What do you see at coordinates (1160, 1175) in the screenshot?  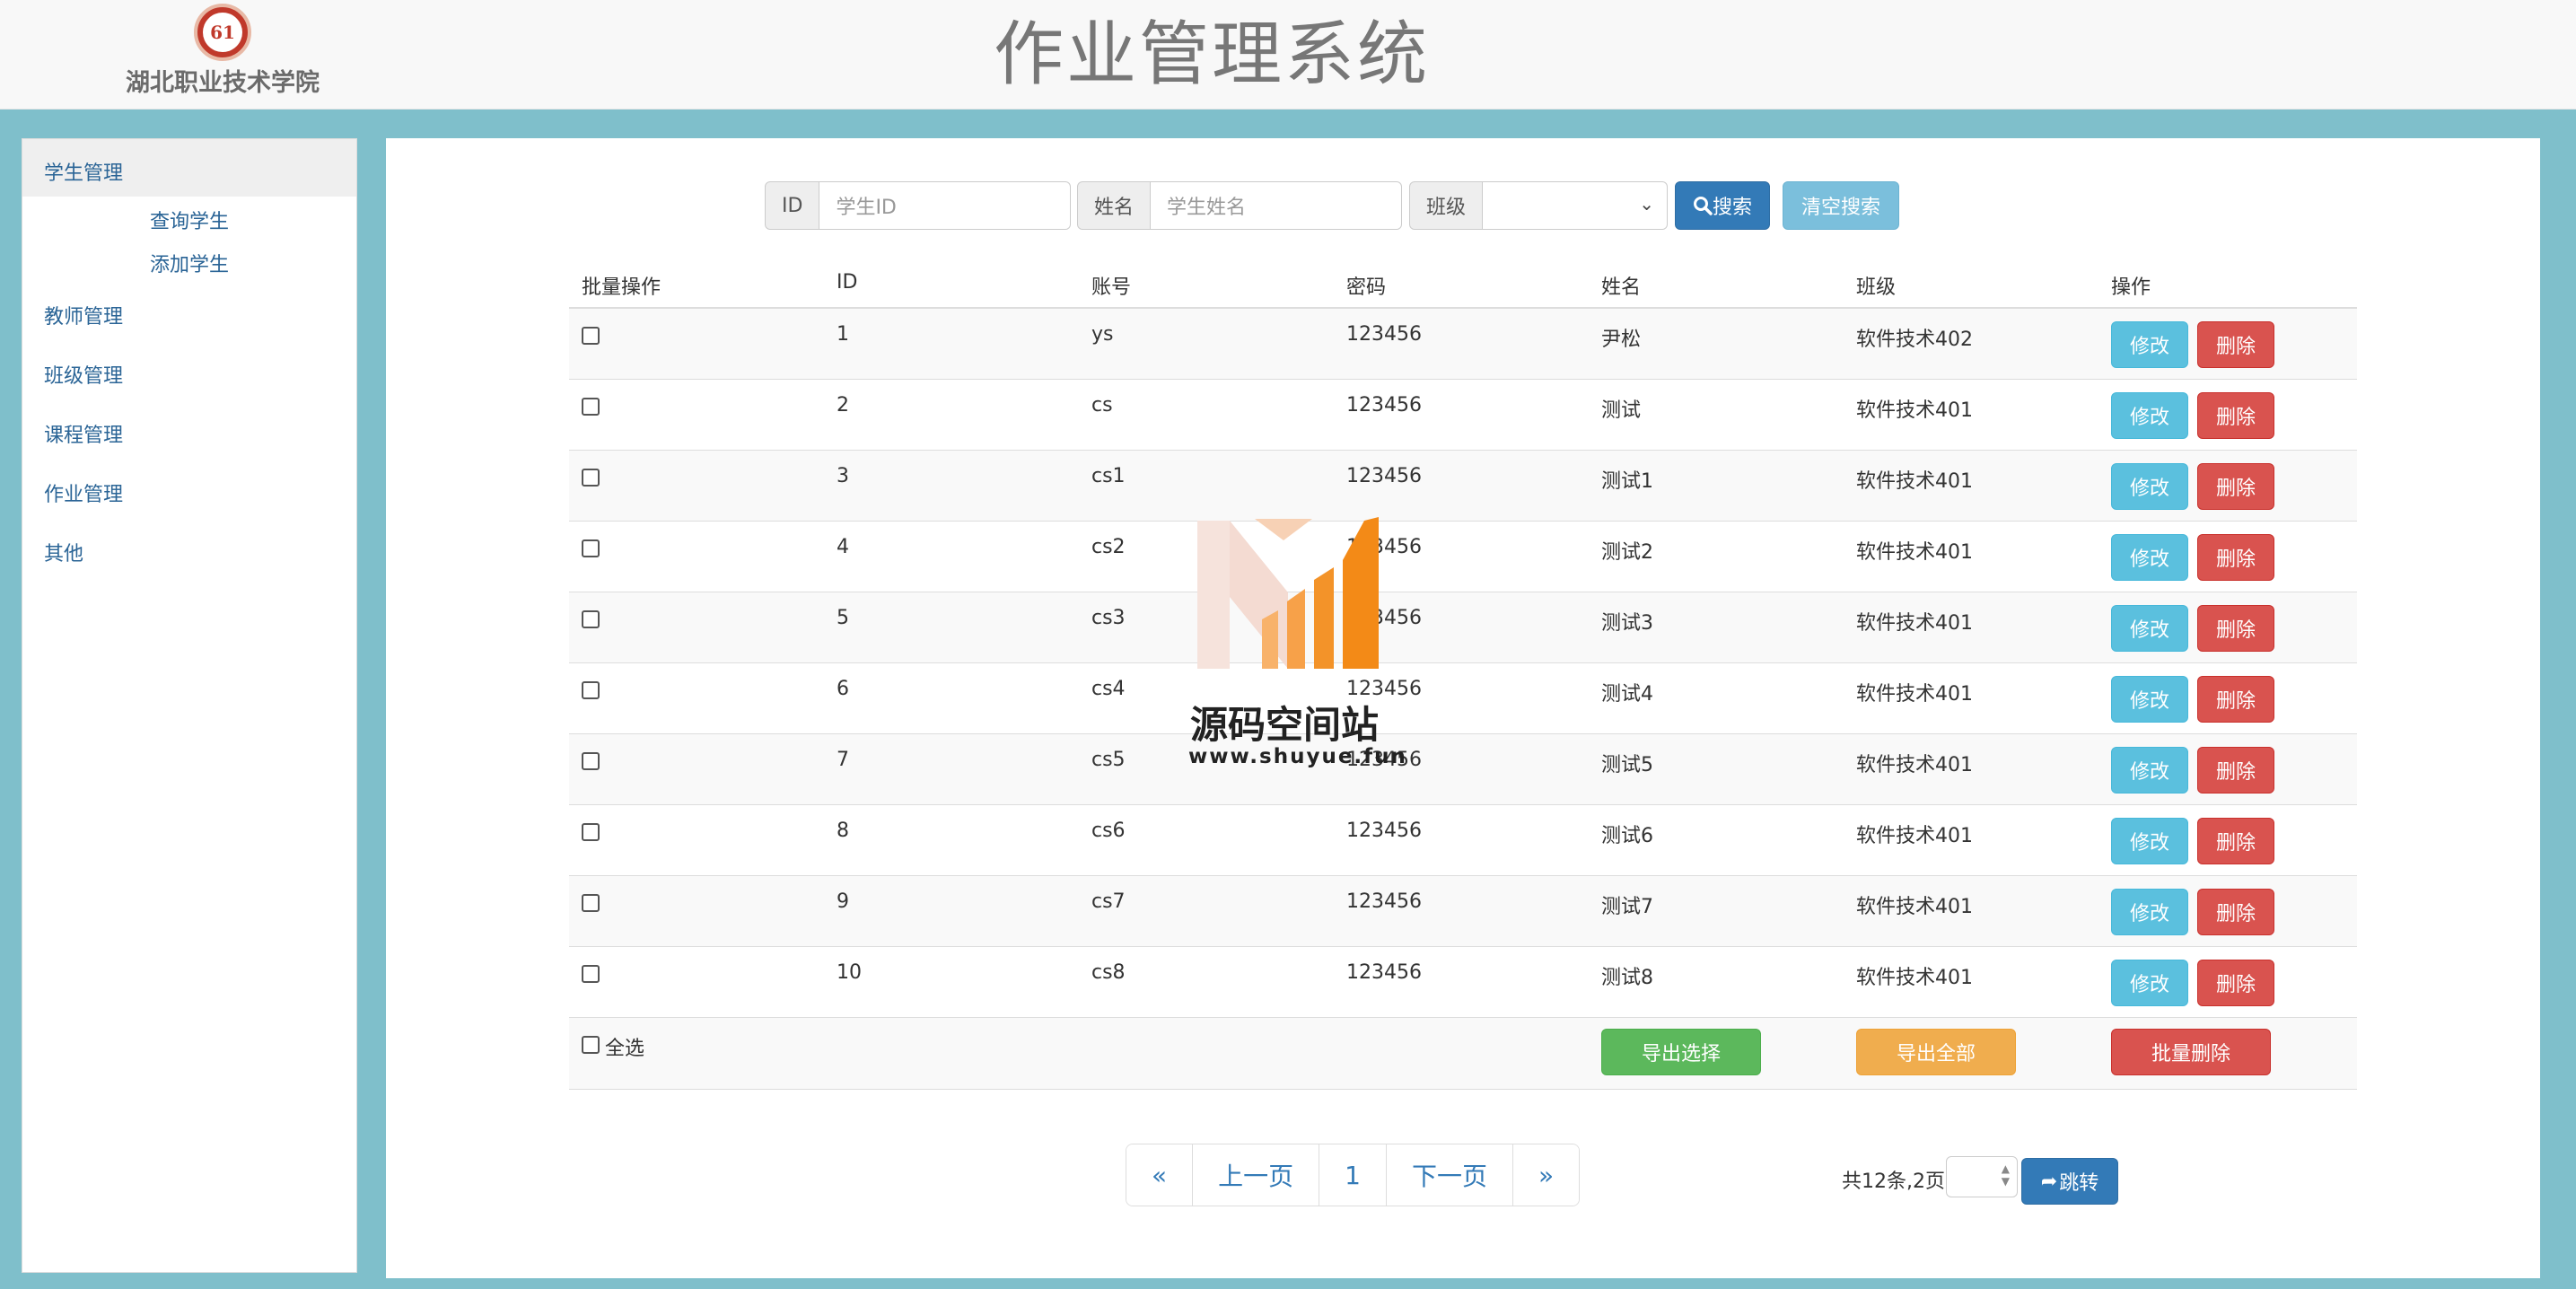 I see `page-first: «` at bounding box center [1160, 1175].